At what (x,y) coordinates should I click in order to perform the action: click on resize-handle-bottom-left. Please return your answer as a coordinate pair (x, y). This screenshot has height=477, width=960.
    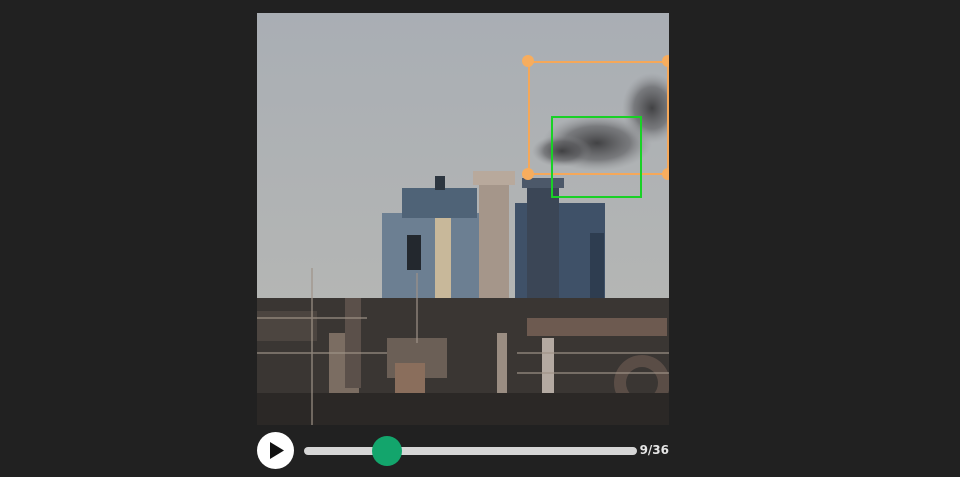
    Looking at the image, I should click on (528, 174).